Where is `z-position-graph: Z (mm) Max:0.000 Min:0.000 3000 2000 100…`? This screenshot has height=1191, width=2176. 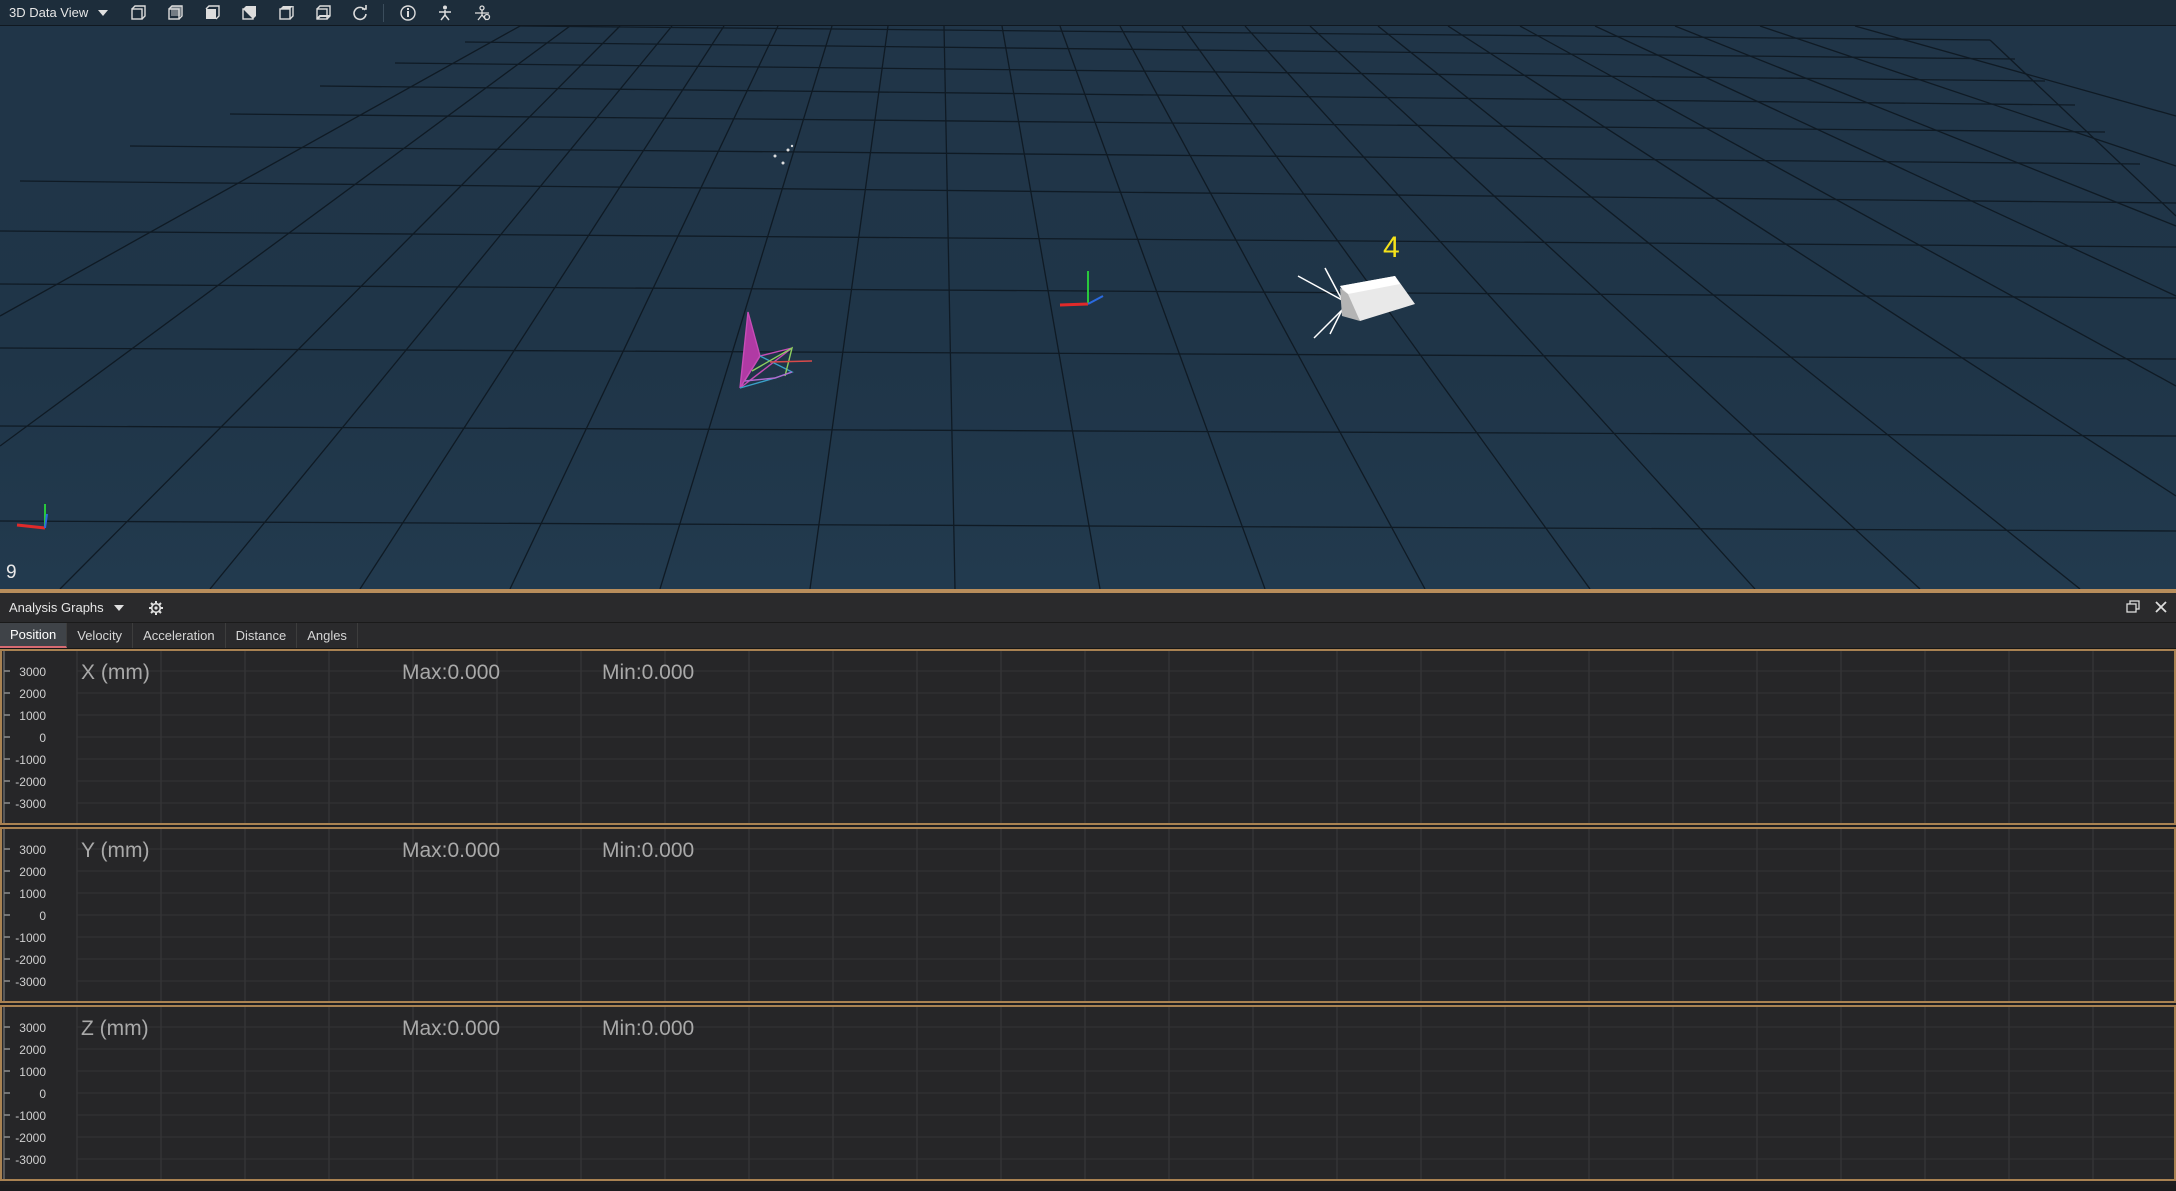 z-position-graph: Z (mm) Max:0.000 Min:0.000 3000 2000 100… is located at coordinates (1088, 1093).